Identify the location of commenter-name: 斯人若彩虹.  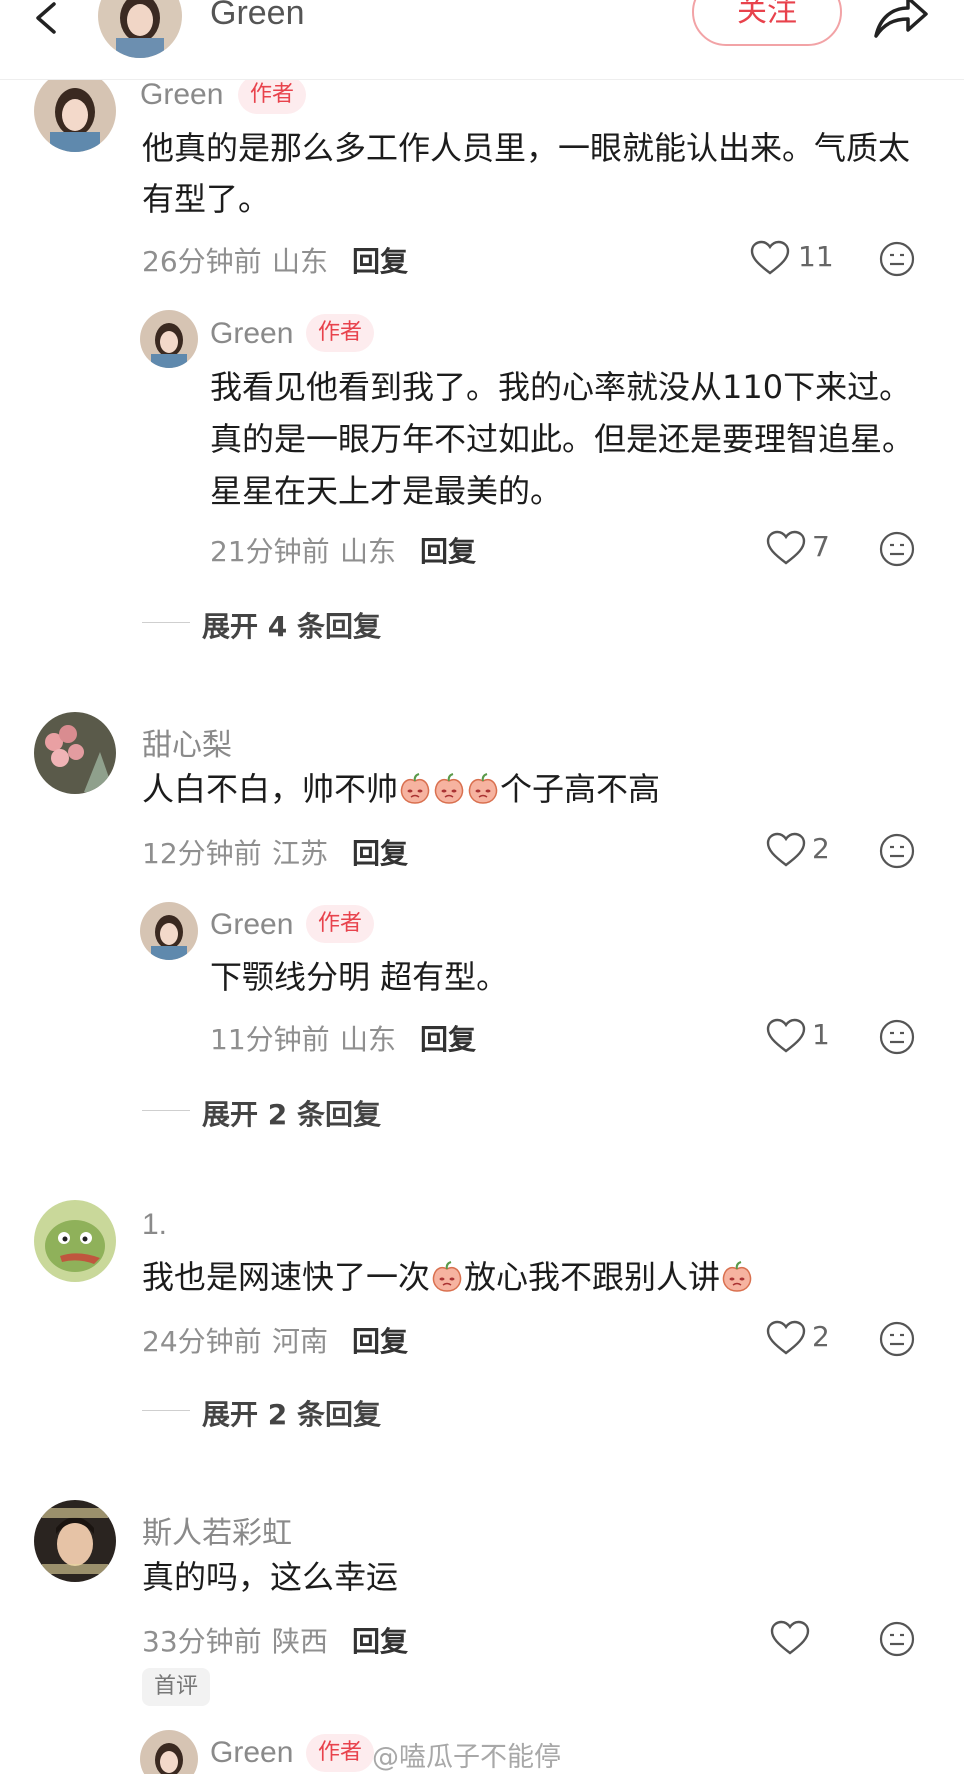
(217, 1530).